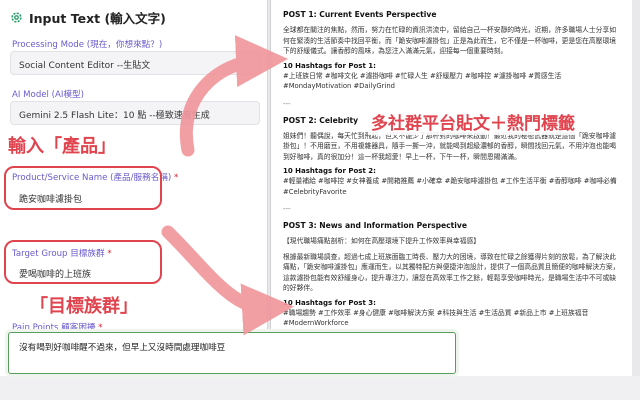 This screenshot has height=400, width=640. Describe the element at coordinates (320, 388) in the screenshot. I see `bottom-strip` at that location.